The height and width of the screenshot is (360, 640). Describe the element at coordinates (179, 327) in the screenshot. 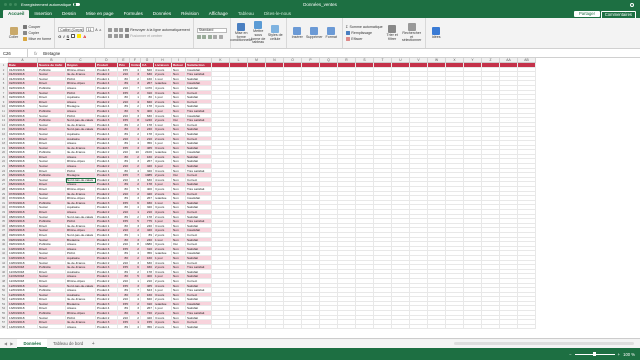

I see `table-cell: Non` at that location.